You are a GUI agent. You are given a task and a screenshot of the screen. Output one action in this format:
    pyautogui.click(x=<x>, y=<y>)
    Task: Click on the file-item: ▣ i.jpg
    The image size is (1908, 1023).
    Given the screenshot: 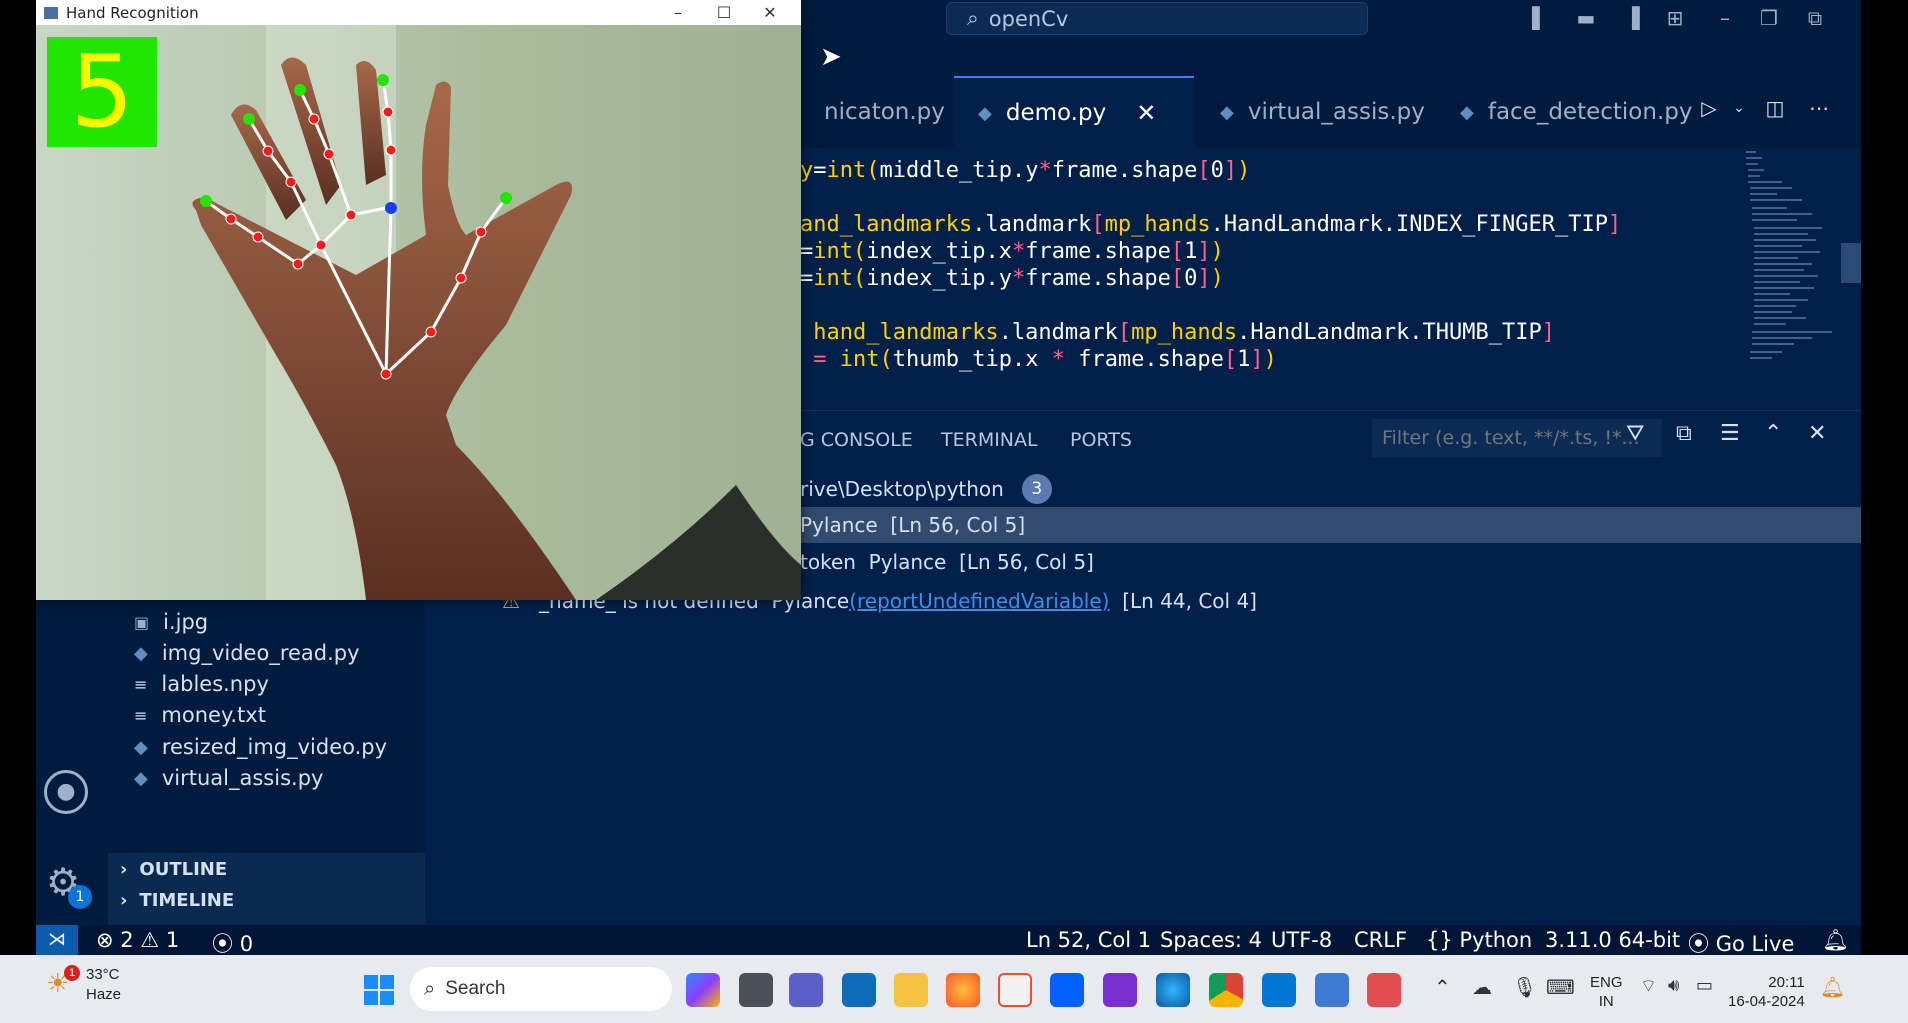 What is the action you would take?
    pyautogui.click(x=171, y=622)
    